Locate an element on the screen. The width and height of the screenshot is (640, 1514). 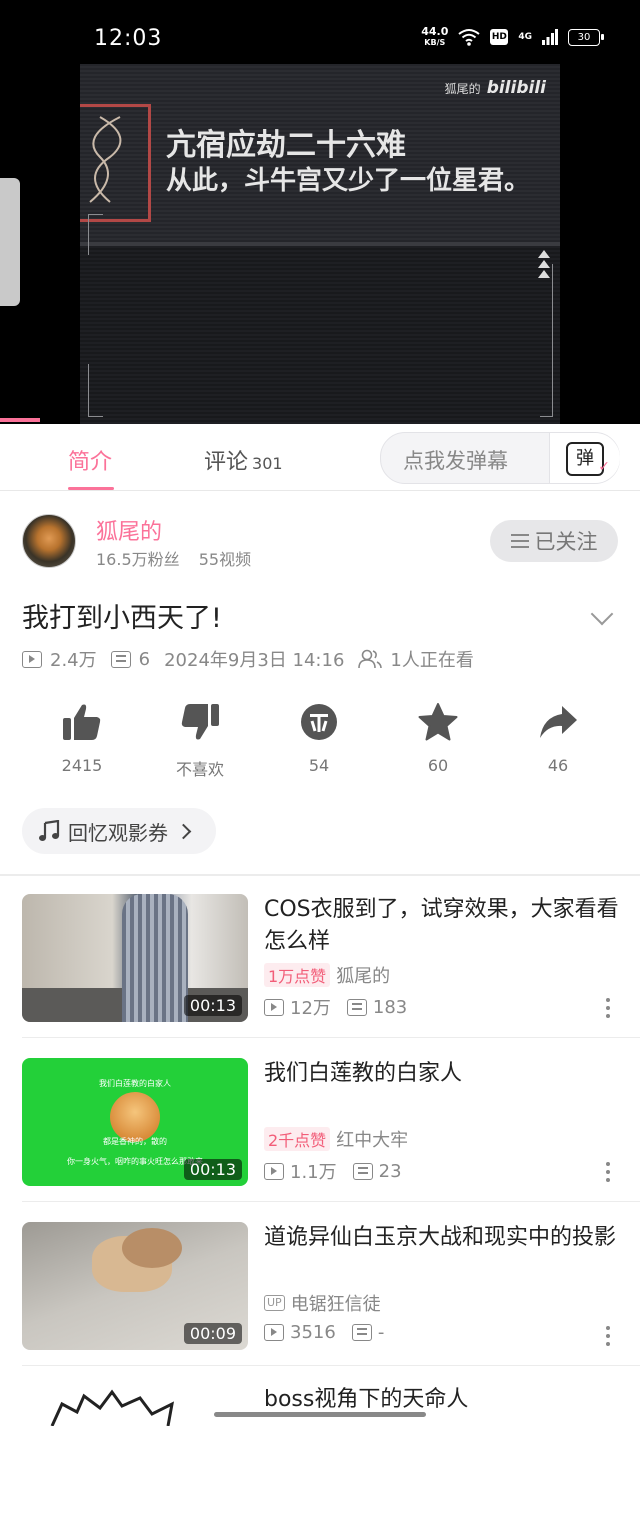
publish-date: 2024年9月3日 14:16 is located at coordinates (254, 660).